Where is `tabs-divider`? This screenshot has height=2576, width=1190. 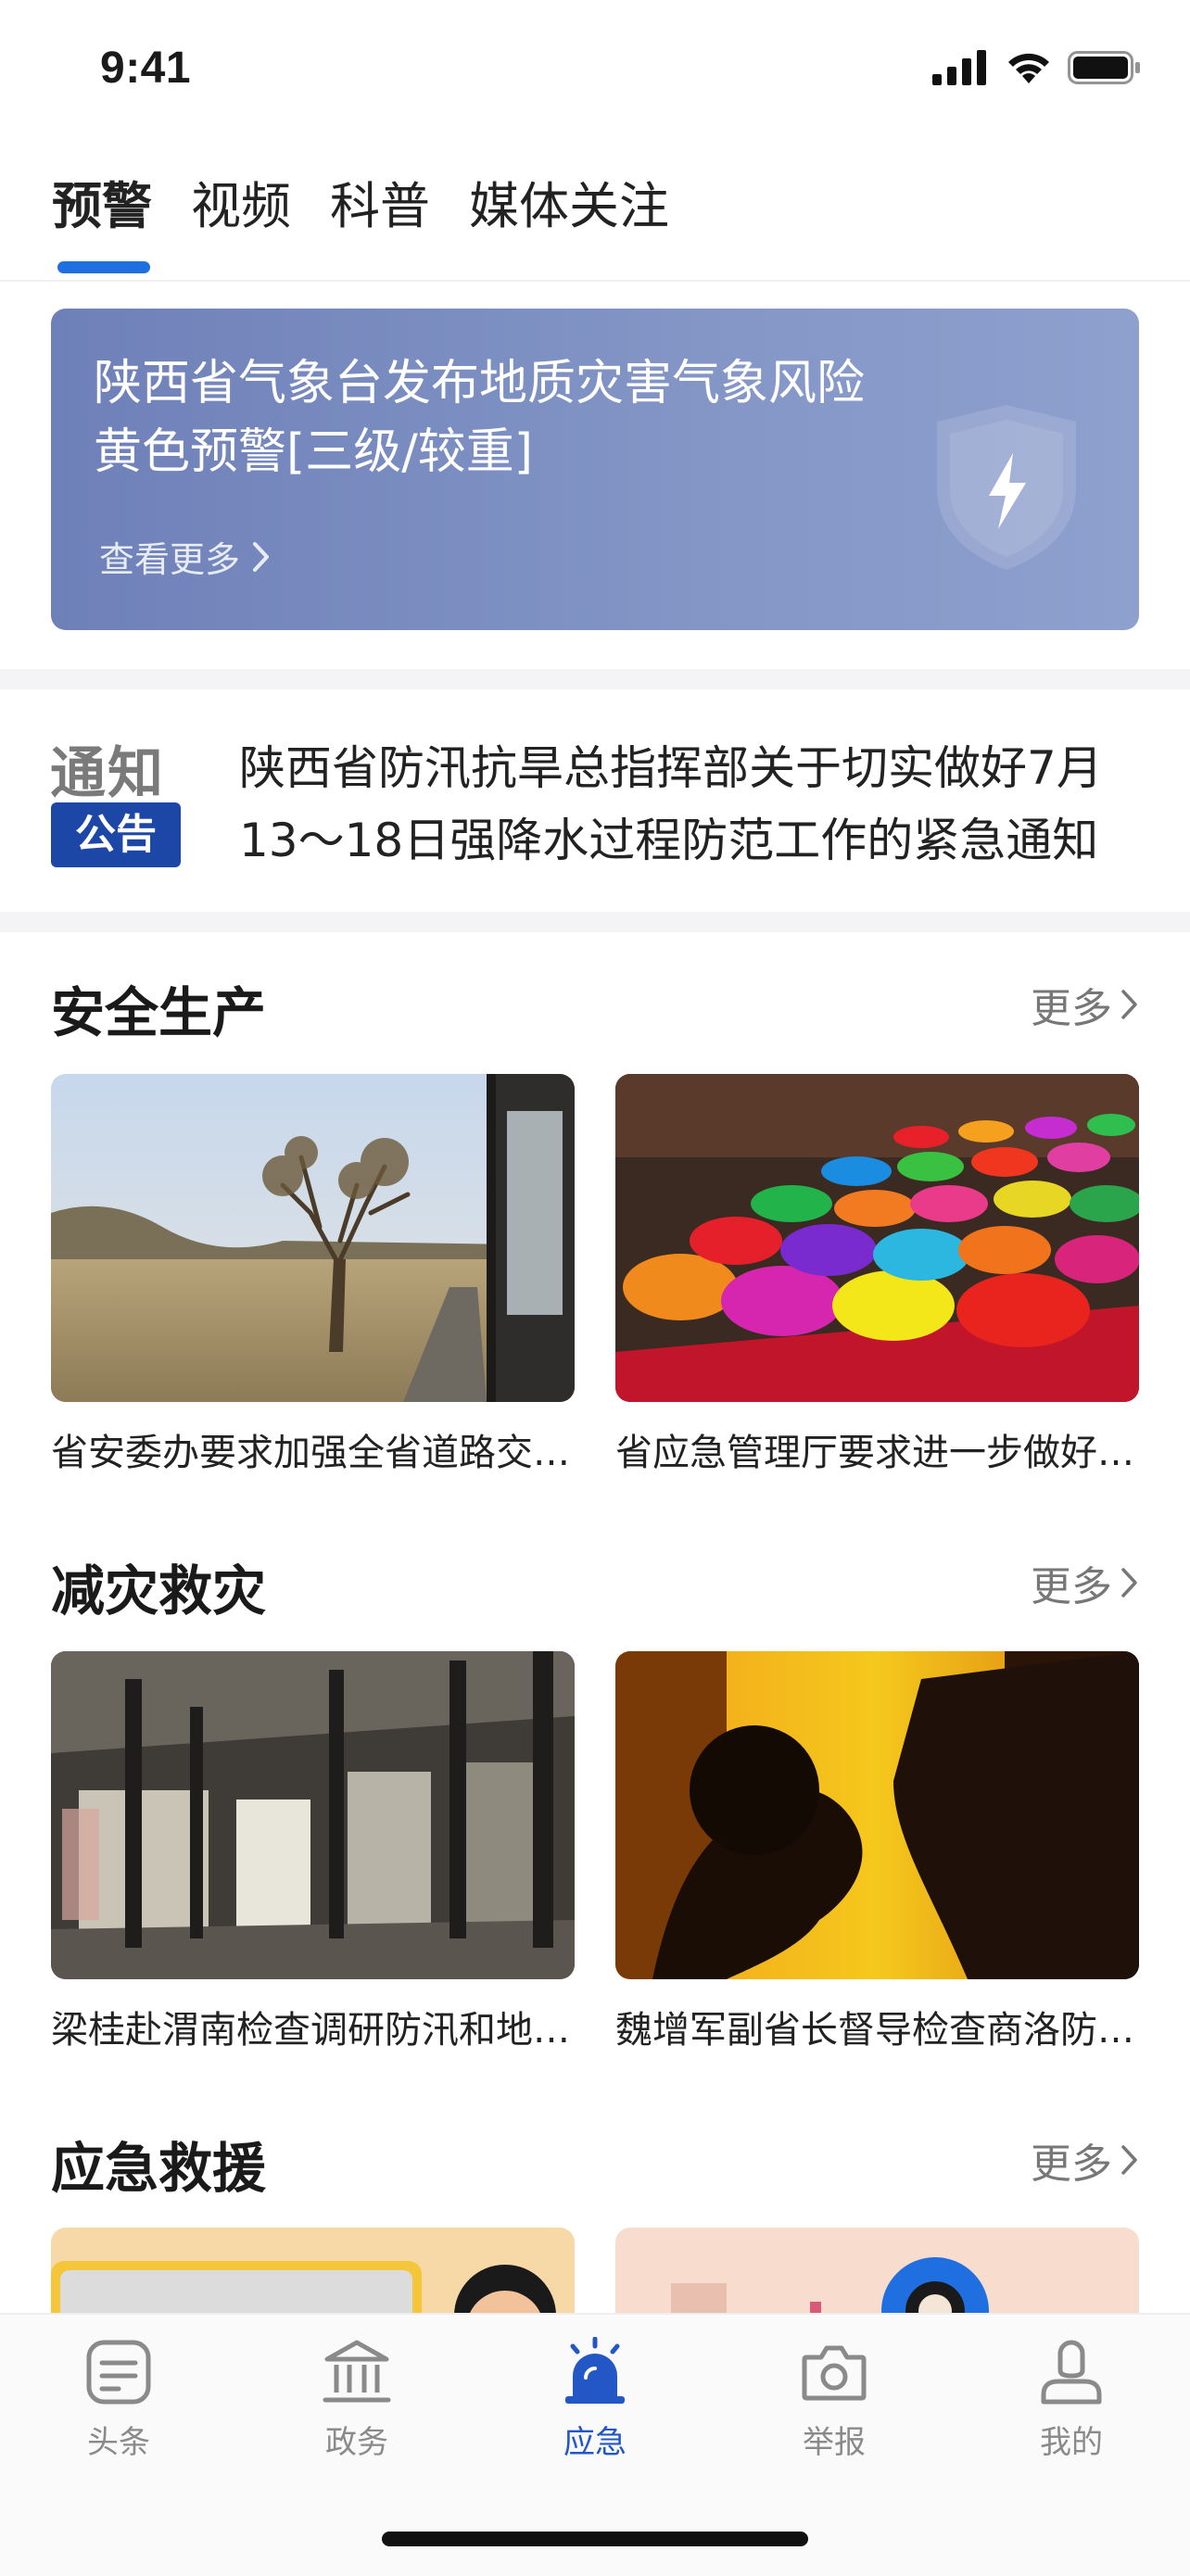 tabs-divider is located at coordinates (595, 281).